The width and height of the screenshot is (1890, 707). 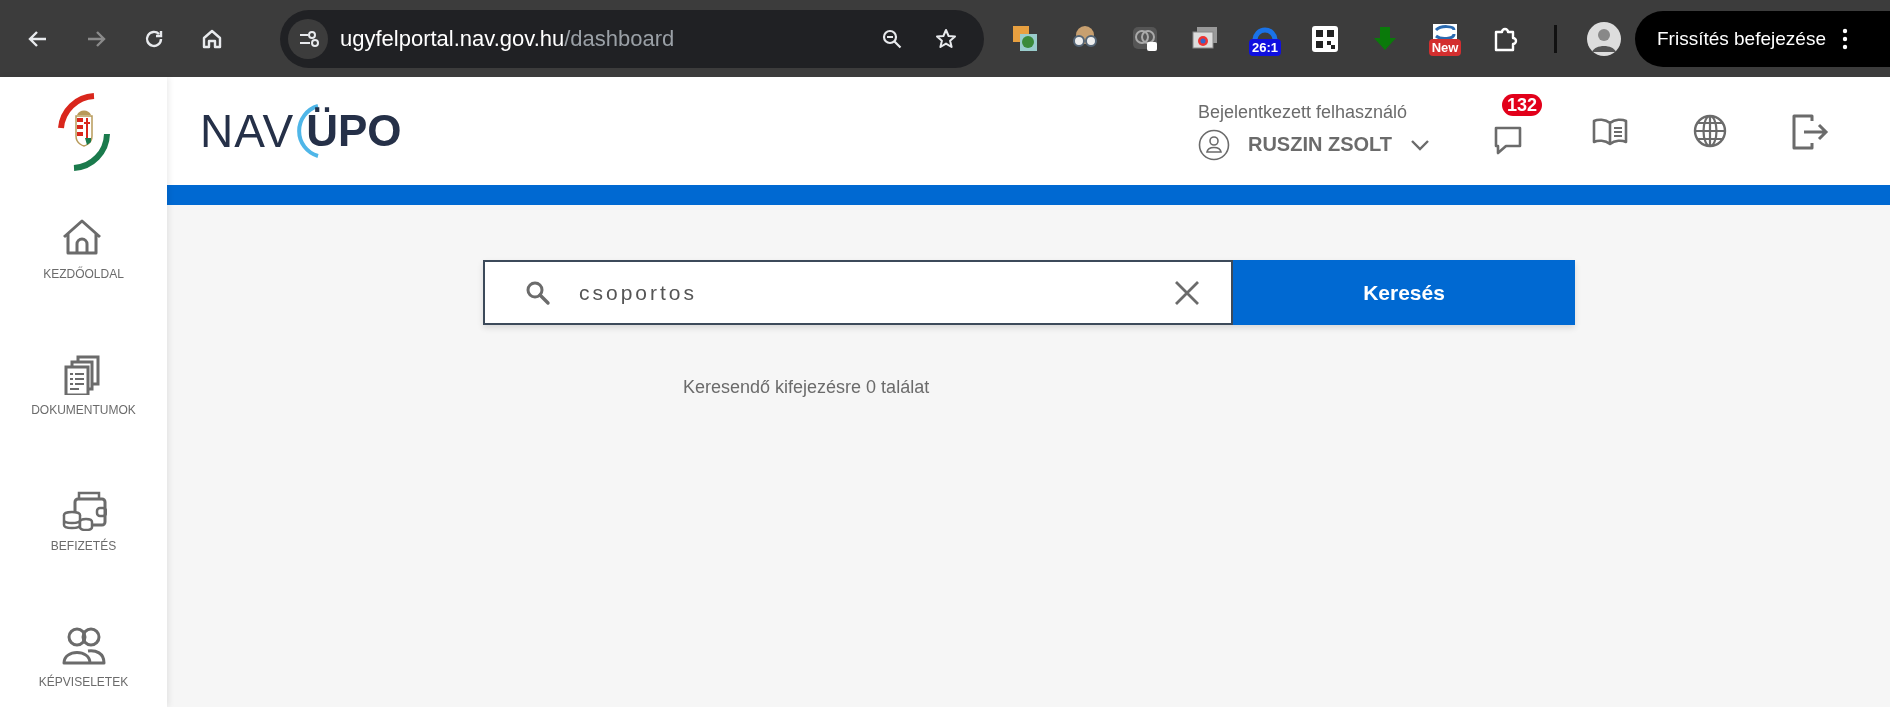 What do you see at coordinates (83, 249) in the screenshot?
I see `sidebar-item: KEZDŐOLDAL` at bounding box center [83, 249].